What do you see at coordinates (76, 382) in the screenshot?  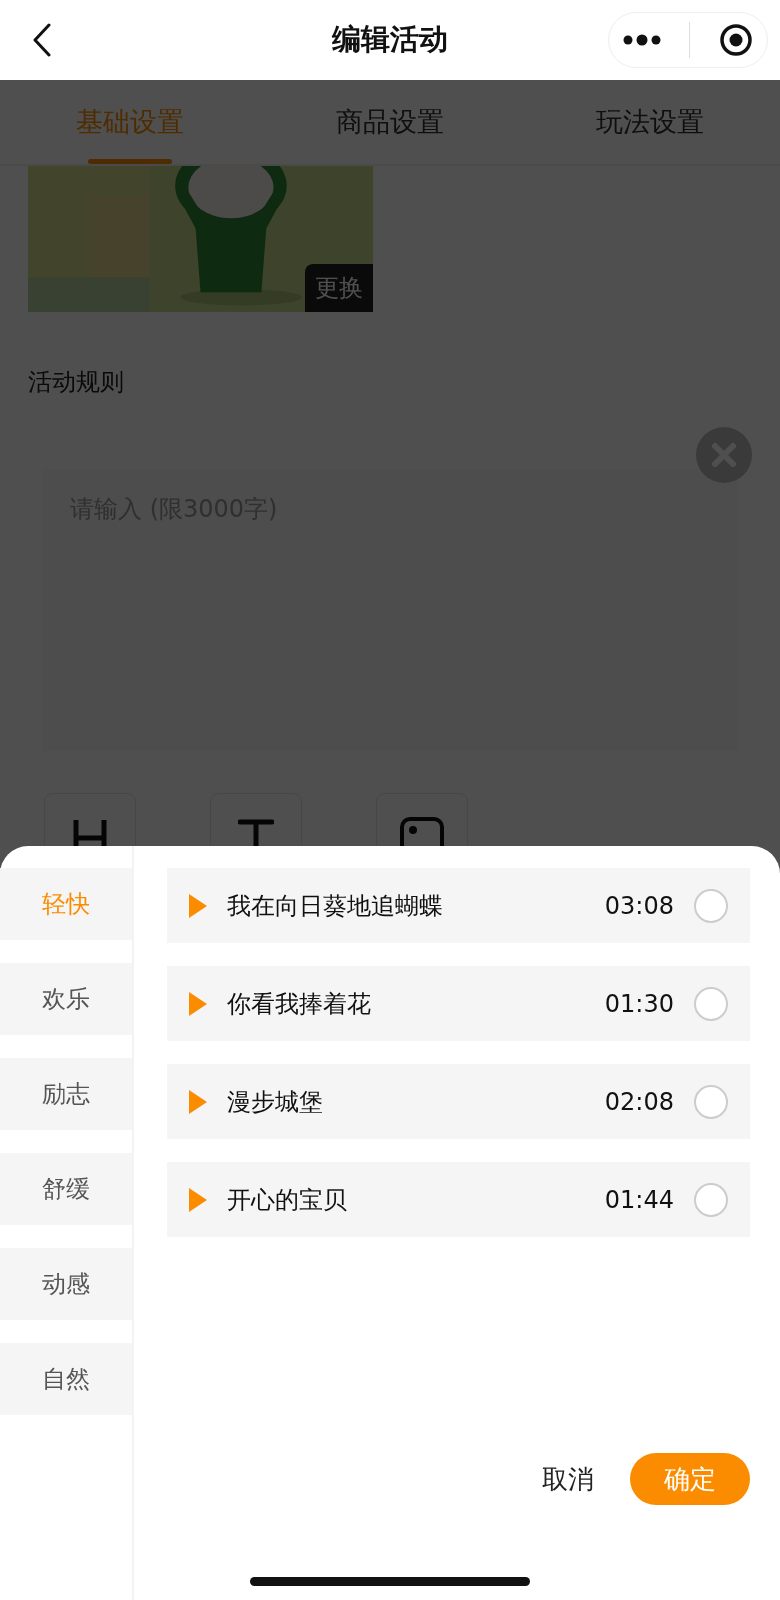 I see `rules-label: 活动规则` at bounding box center [76, 382].